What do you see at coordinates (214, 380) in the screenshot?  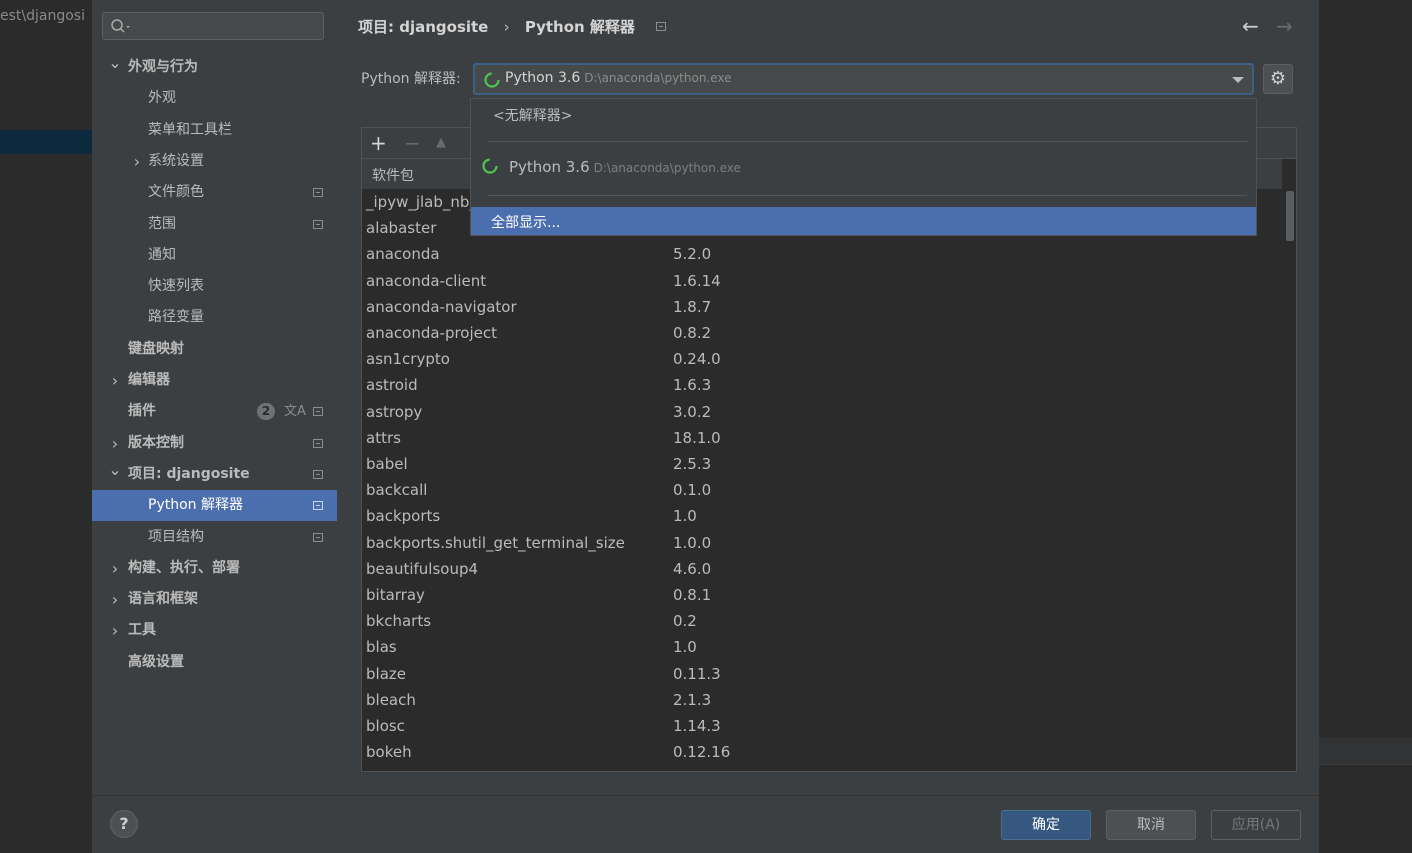 I see `sidebar-item: › 编辑器` at bounding box center [214, 380].